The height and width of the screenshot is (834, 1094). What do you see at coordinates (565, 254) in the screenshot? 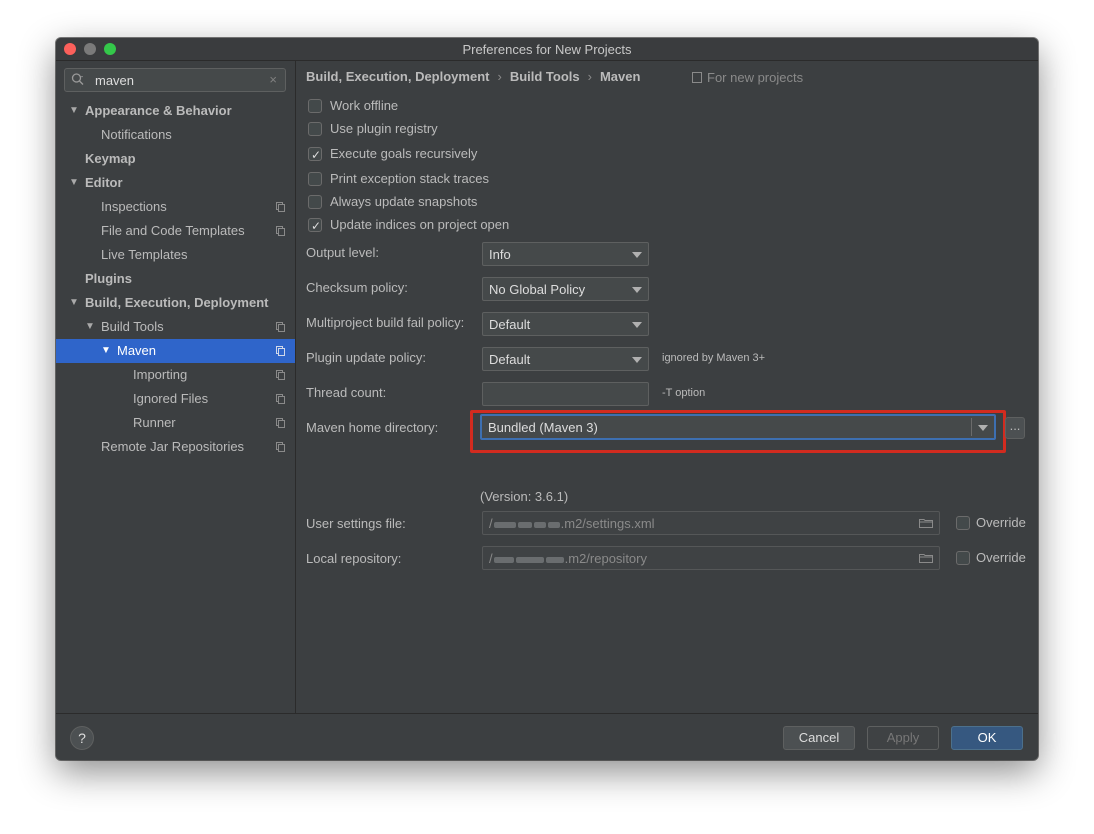
I see `output-level-select: Info` at bounding box center [565, 254].